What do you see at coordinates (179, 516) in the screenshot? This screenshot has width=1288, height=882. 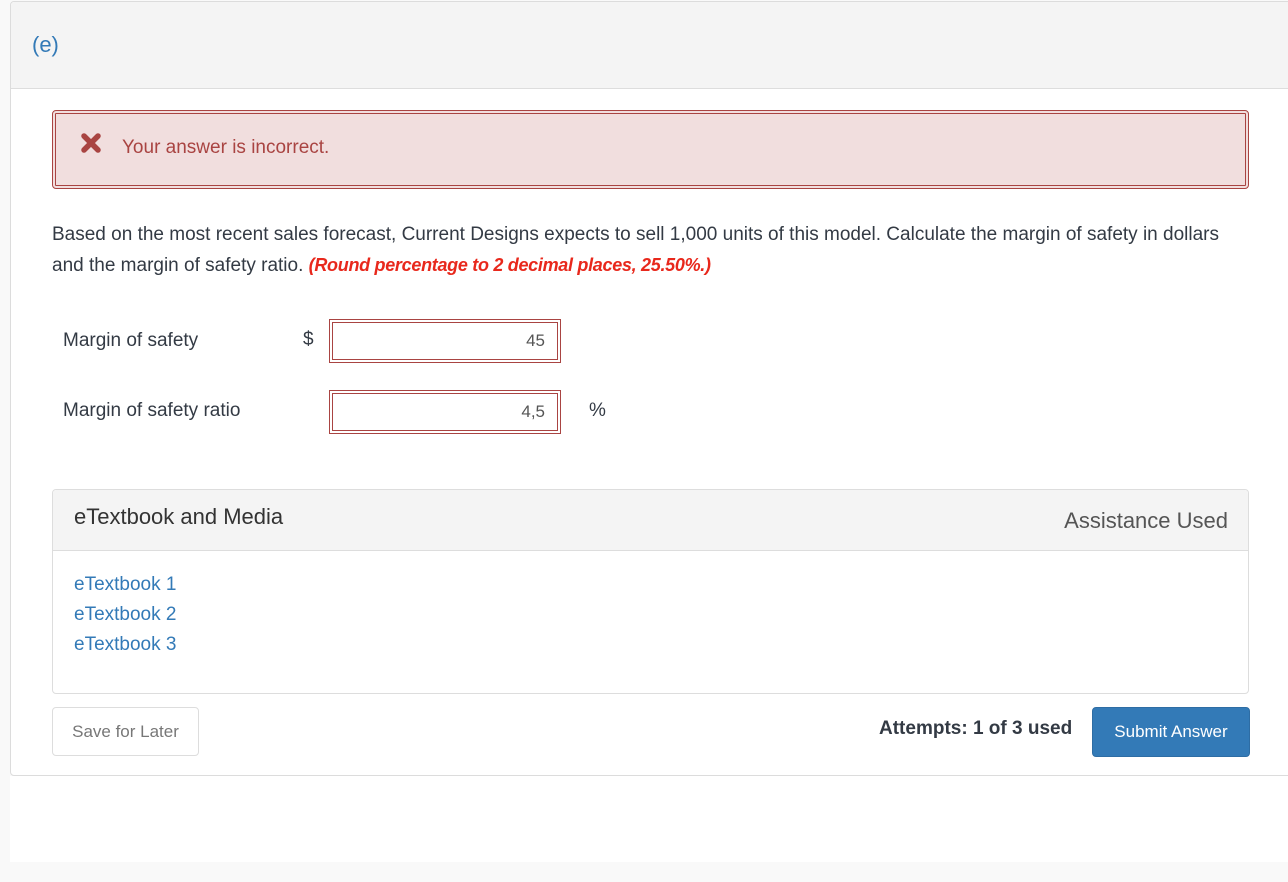 I see `media-panel-title: eTextbook and Media` at bounding box center [179, 516].